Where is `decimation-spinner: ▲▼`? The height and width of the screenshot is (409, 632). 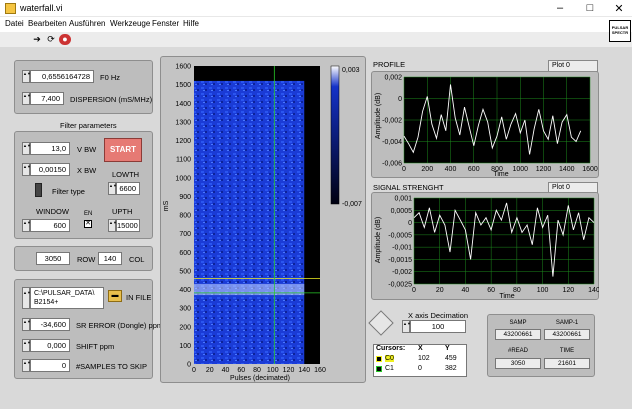 decimation-spinner: ▲▼ is located at coordinates (406, 326).